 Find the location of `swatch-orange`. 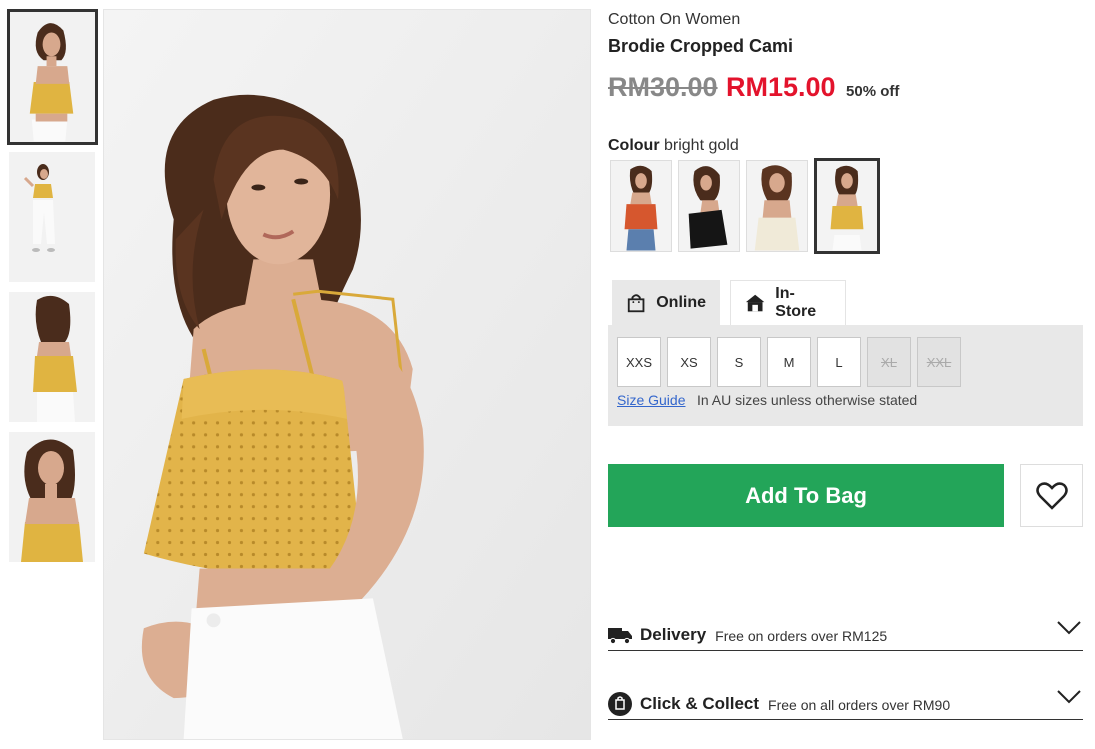

swatch-orange is located at coordinates (641, 206).